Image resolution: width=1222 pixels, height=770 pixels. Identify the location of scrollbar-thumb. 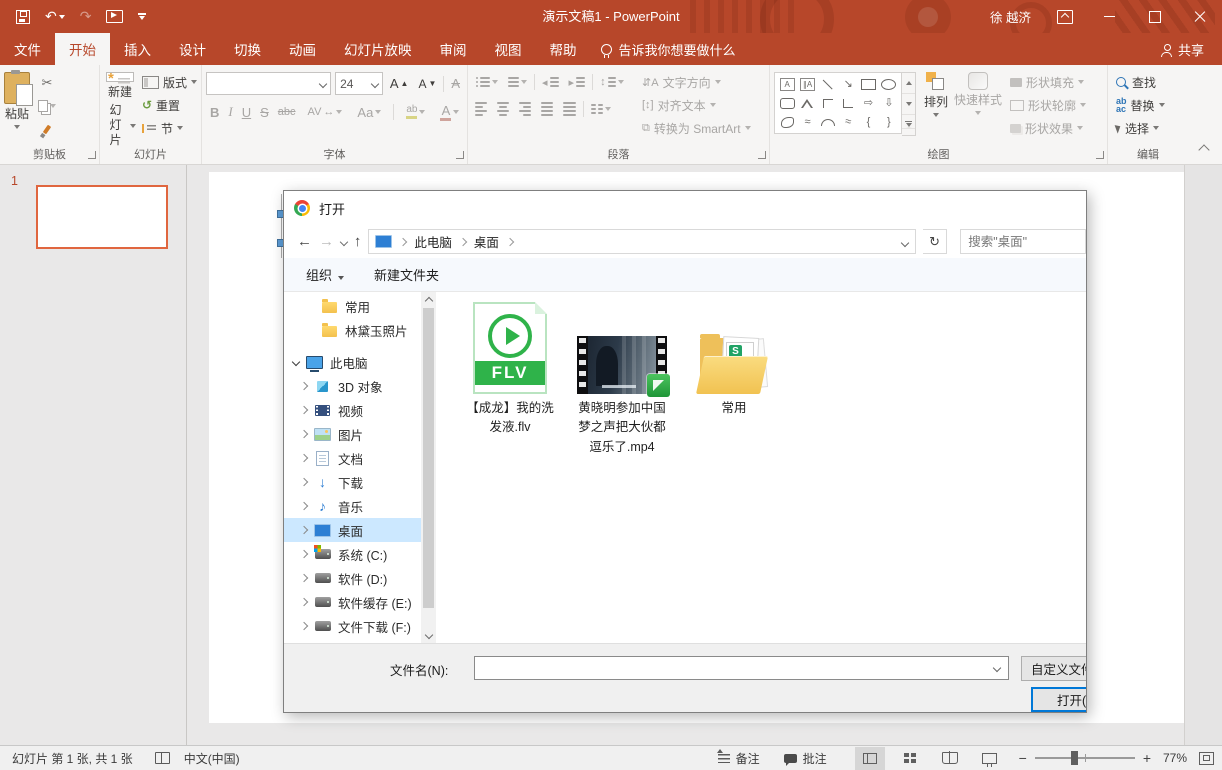
(428, 458).